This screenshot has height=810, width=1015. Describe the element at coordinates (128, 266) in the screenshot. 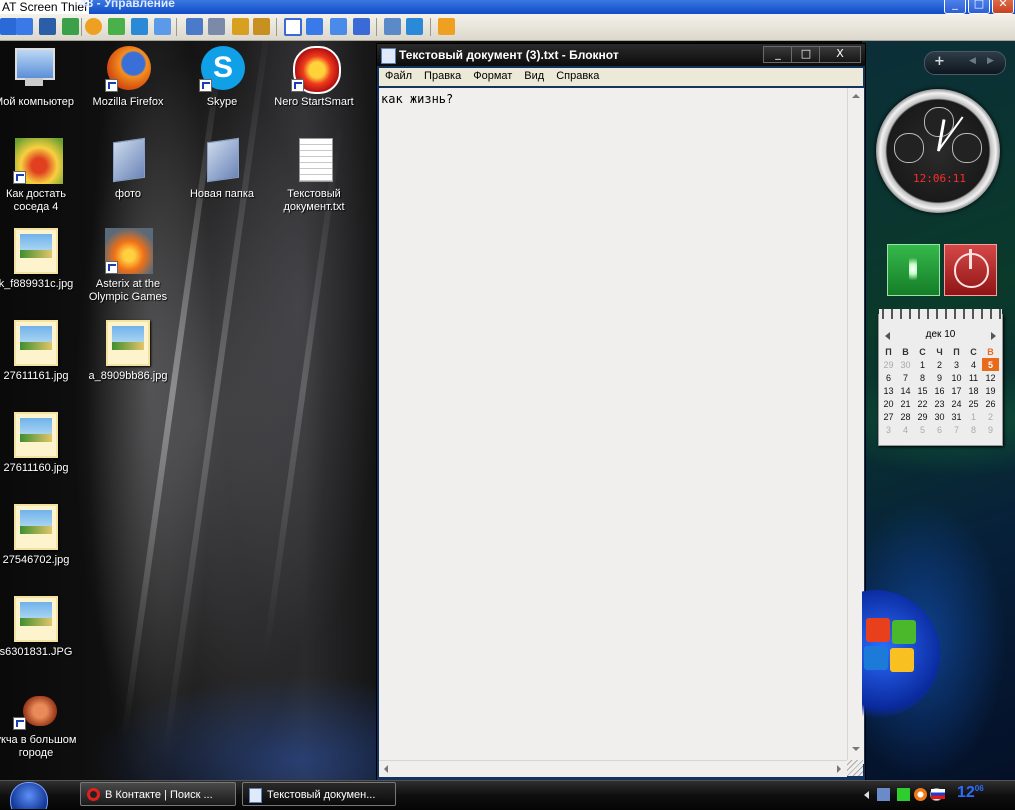

I see `desktop-icon-asterix: Asterix at the Olympic Games` at that location.